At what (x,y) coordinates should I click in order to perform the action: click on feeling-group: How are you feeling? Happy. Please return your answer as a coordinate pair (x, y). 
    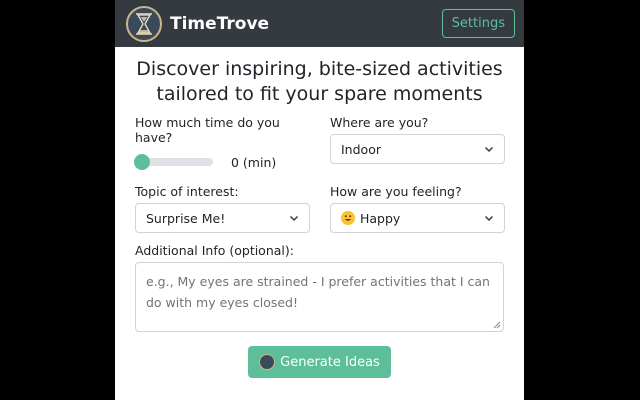
    Looking at the image, I should click on (417, 208).